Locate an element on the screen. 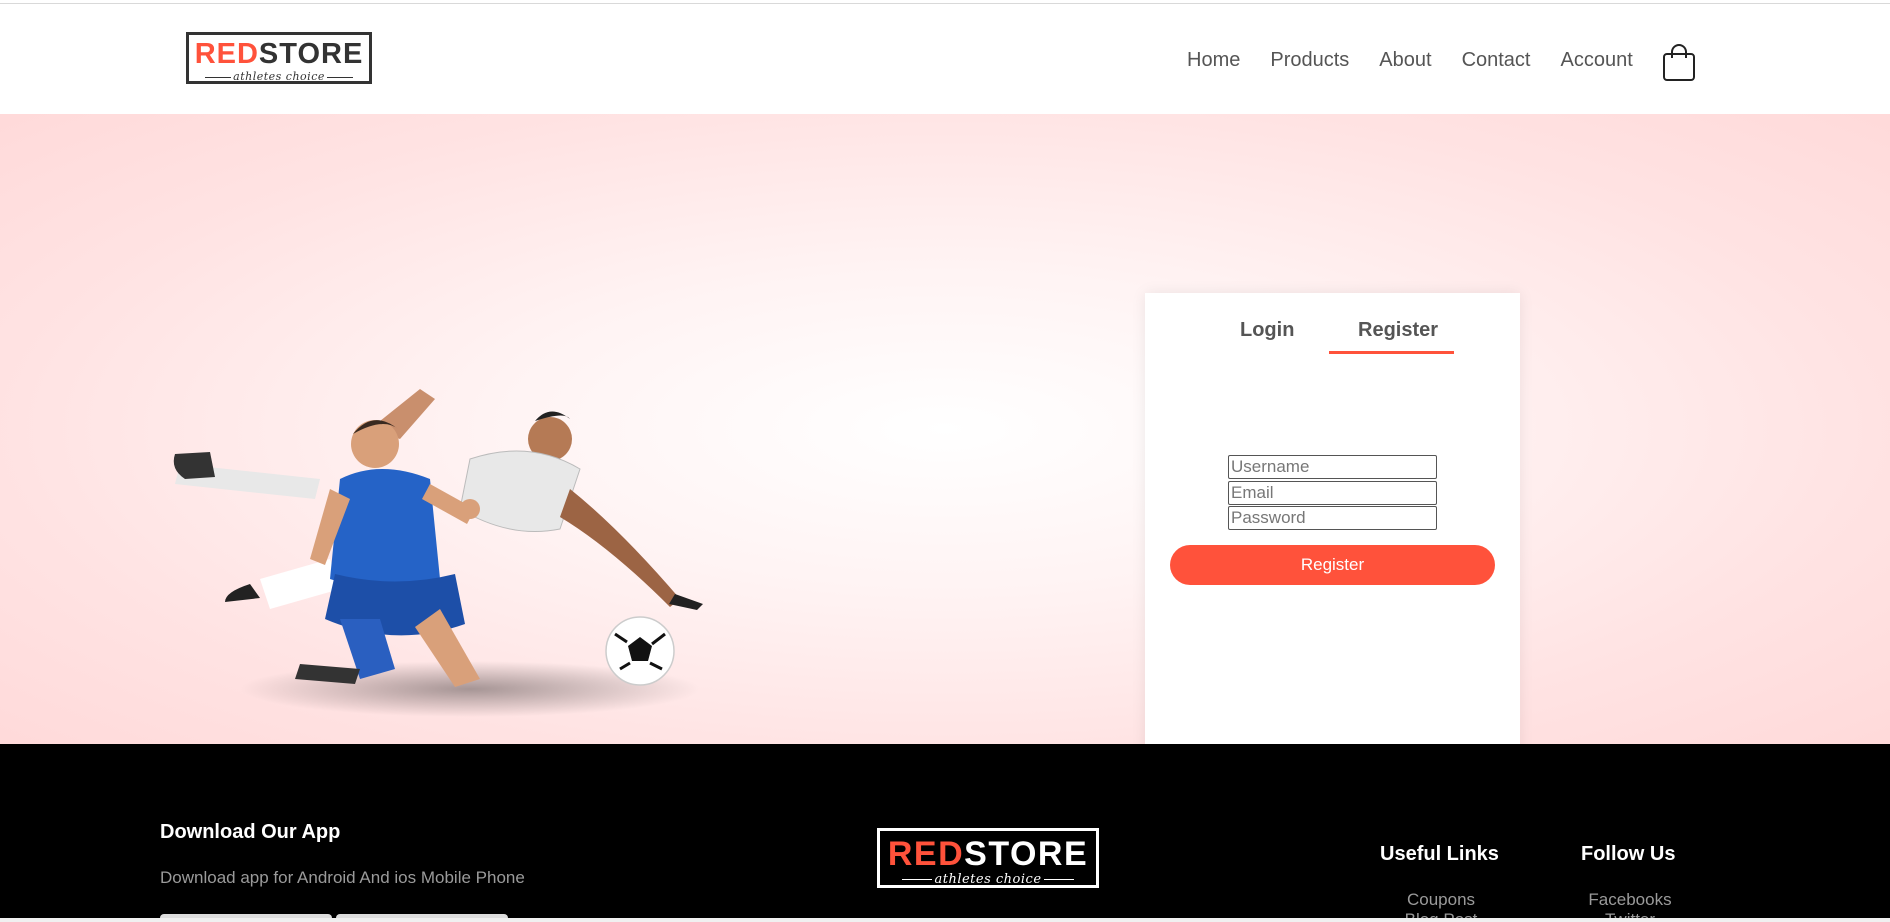 This screenshot has width=1890, height=922. footer-logo-wordmark: REDSTORE is located at coordinates (988, 854).